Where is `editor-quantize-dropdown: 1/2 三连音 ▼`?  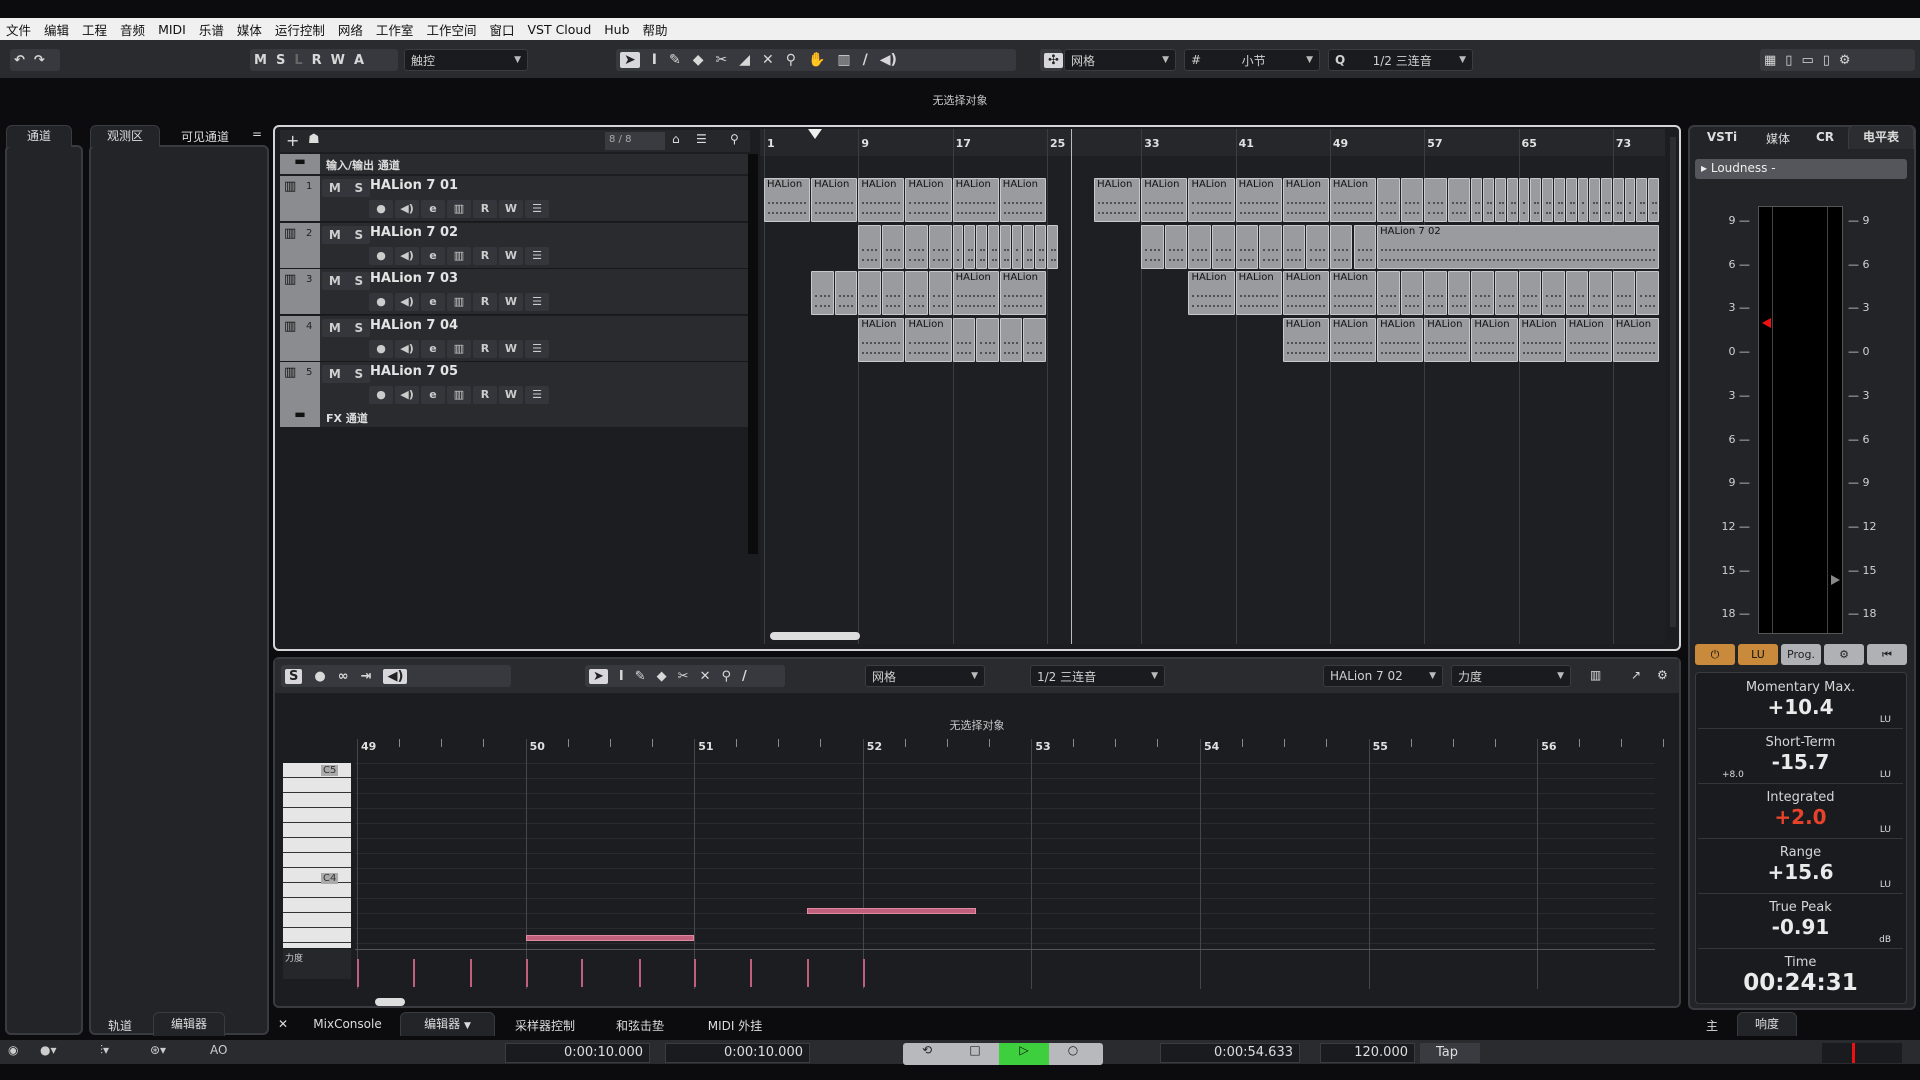
editor-quantize-dropdown: 1/2 三连音 ▼ is located at coordinates (1097, 676).